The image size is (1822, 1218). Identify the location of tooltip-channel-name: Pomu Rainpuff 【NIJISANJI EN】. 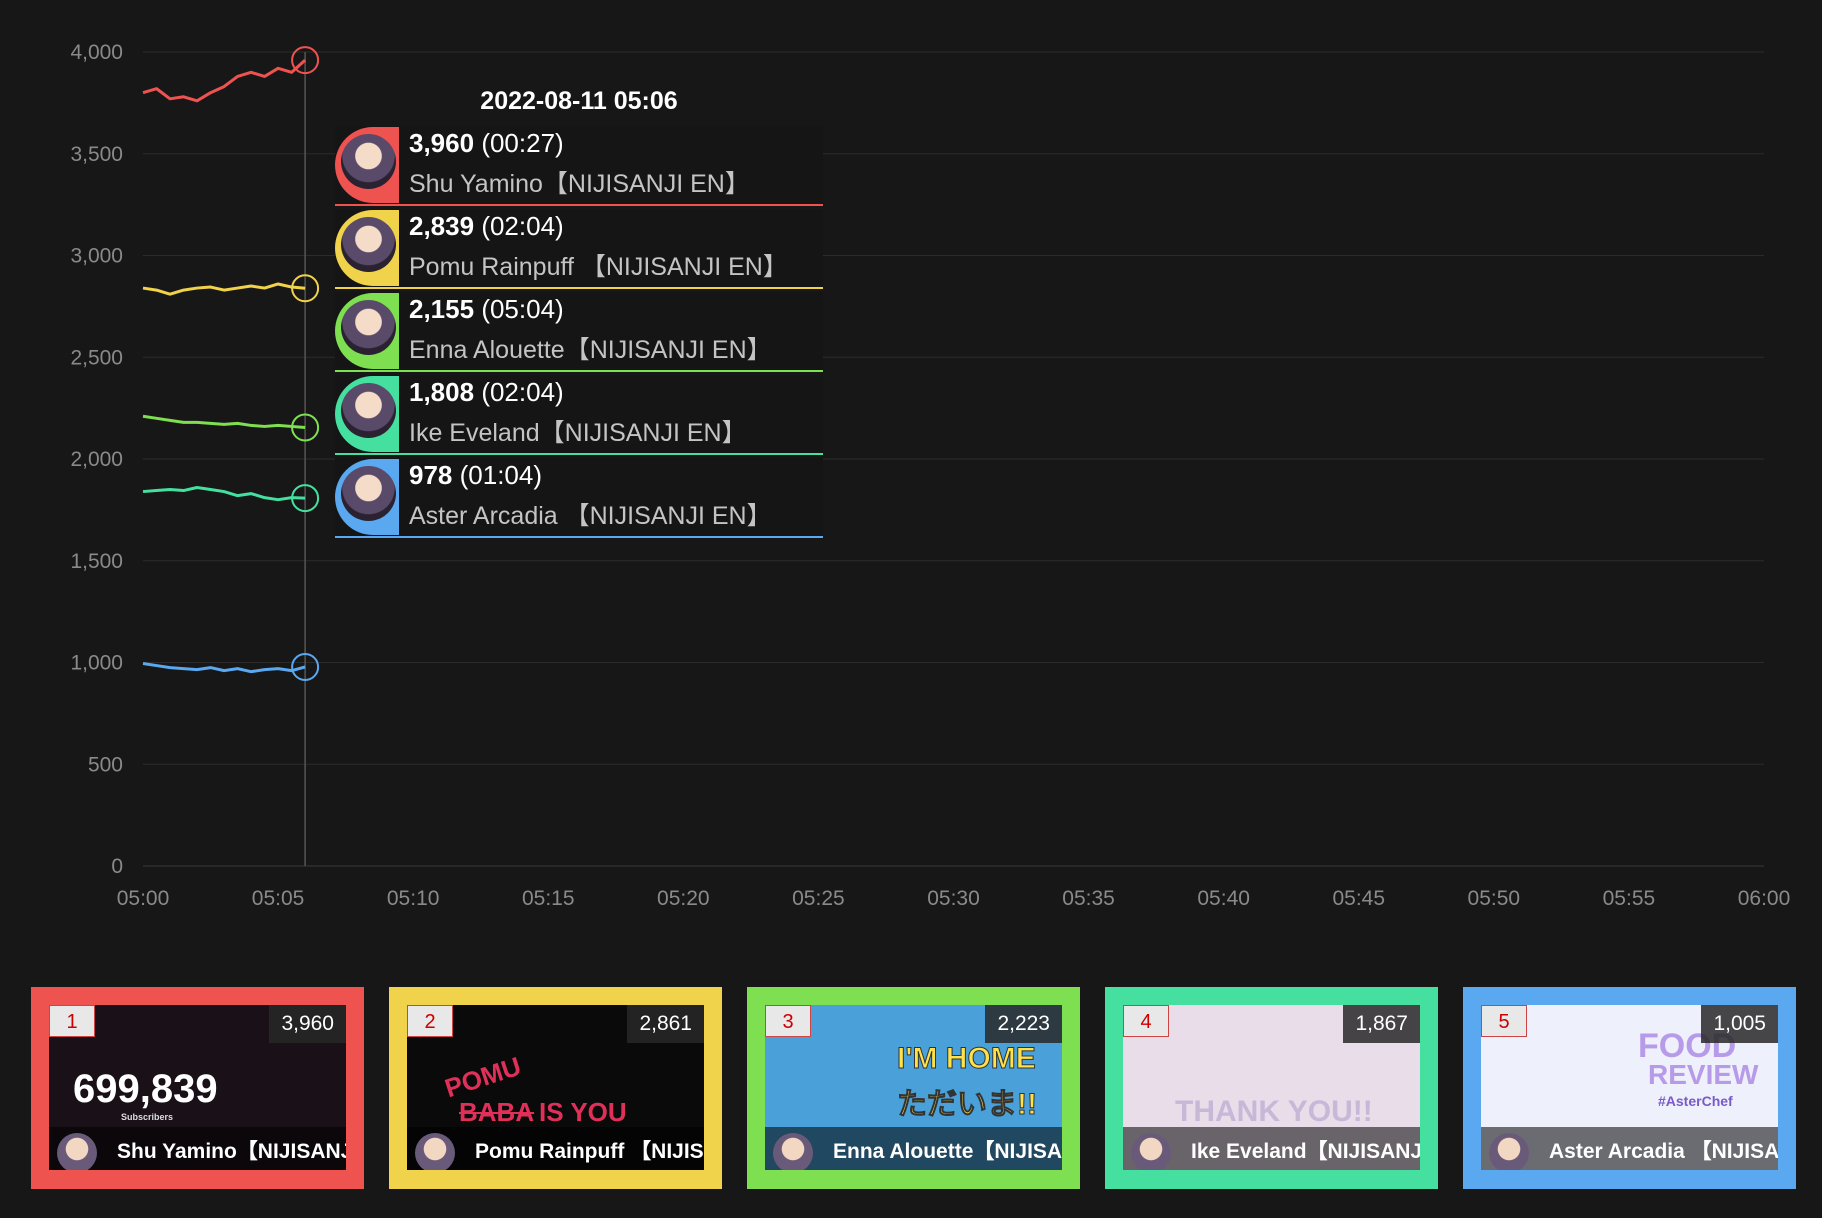
(598, 267).